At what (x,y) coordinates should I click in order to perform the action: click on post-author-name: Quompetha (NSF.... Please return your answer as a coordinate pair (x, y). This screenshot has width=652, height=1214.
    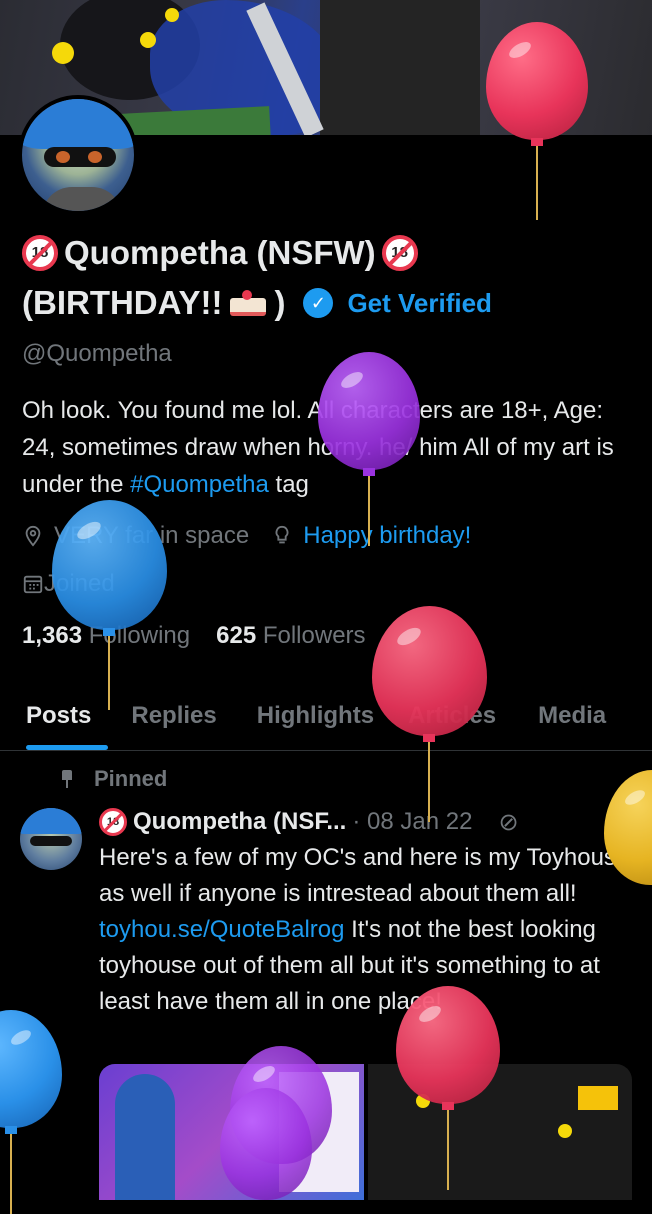
    Looking at the image, I should click on (239, 822).